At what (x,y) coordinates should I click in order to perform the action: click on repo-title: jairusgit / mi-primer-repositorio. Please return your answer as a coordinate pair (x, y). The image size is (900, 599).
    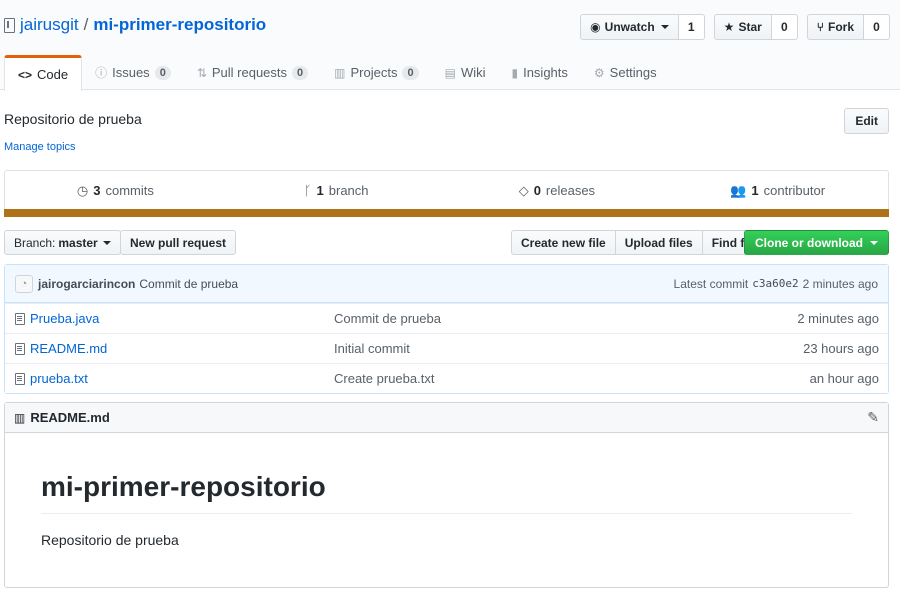
    Looking at the image, I should click on (135, 25).